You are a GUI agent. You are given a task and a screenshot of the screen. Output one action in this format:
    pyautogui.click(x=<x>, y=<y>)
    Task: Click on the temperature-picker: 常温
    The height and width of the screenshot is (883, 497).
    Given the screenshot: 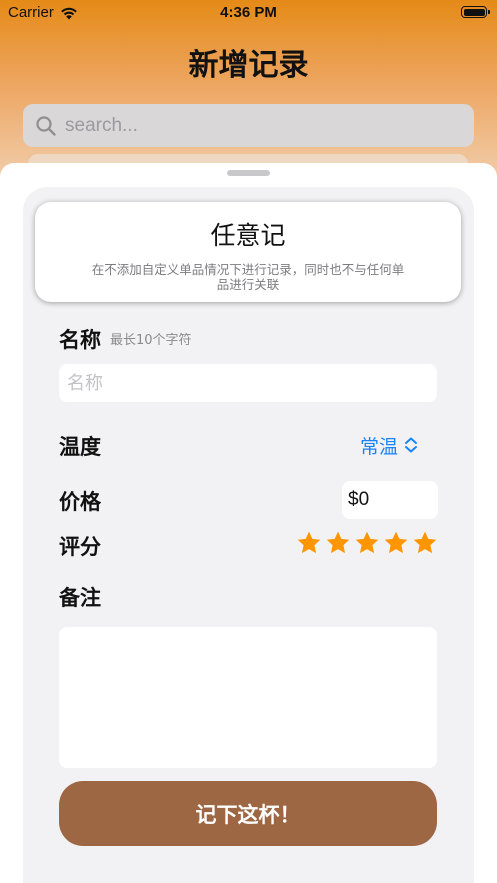 What is the action you would take?
    pyautogui.click(x=389, y=445)
    